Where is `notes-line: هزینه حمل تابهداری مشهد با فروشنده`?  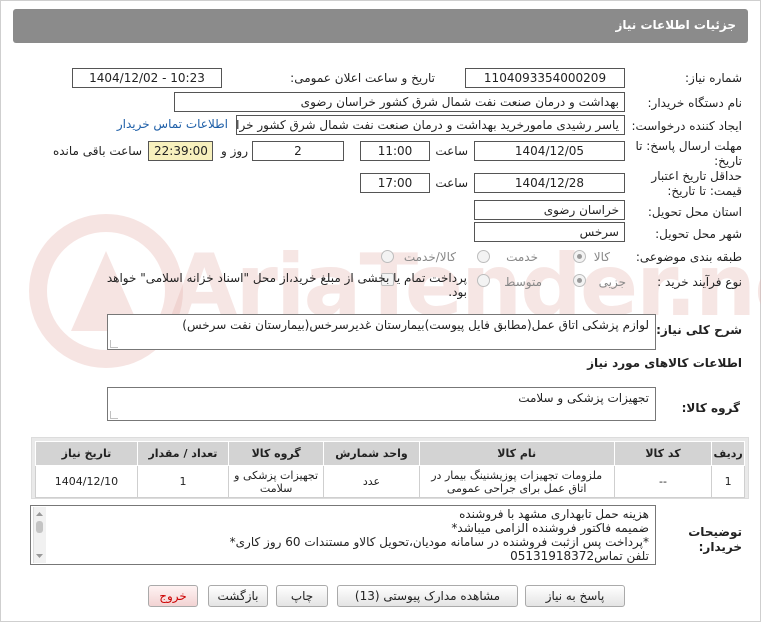
notes-line: هزینه حمل تابهداری مشهد با فروشنده is located at coordinates (554, 514).